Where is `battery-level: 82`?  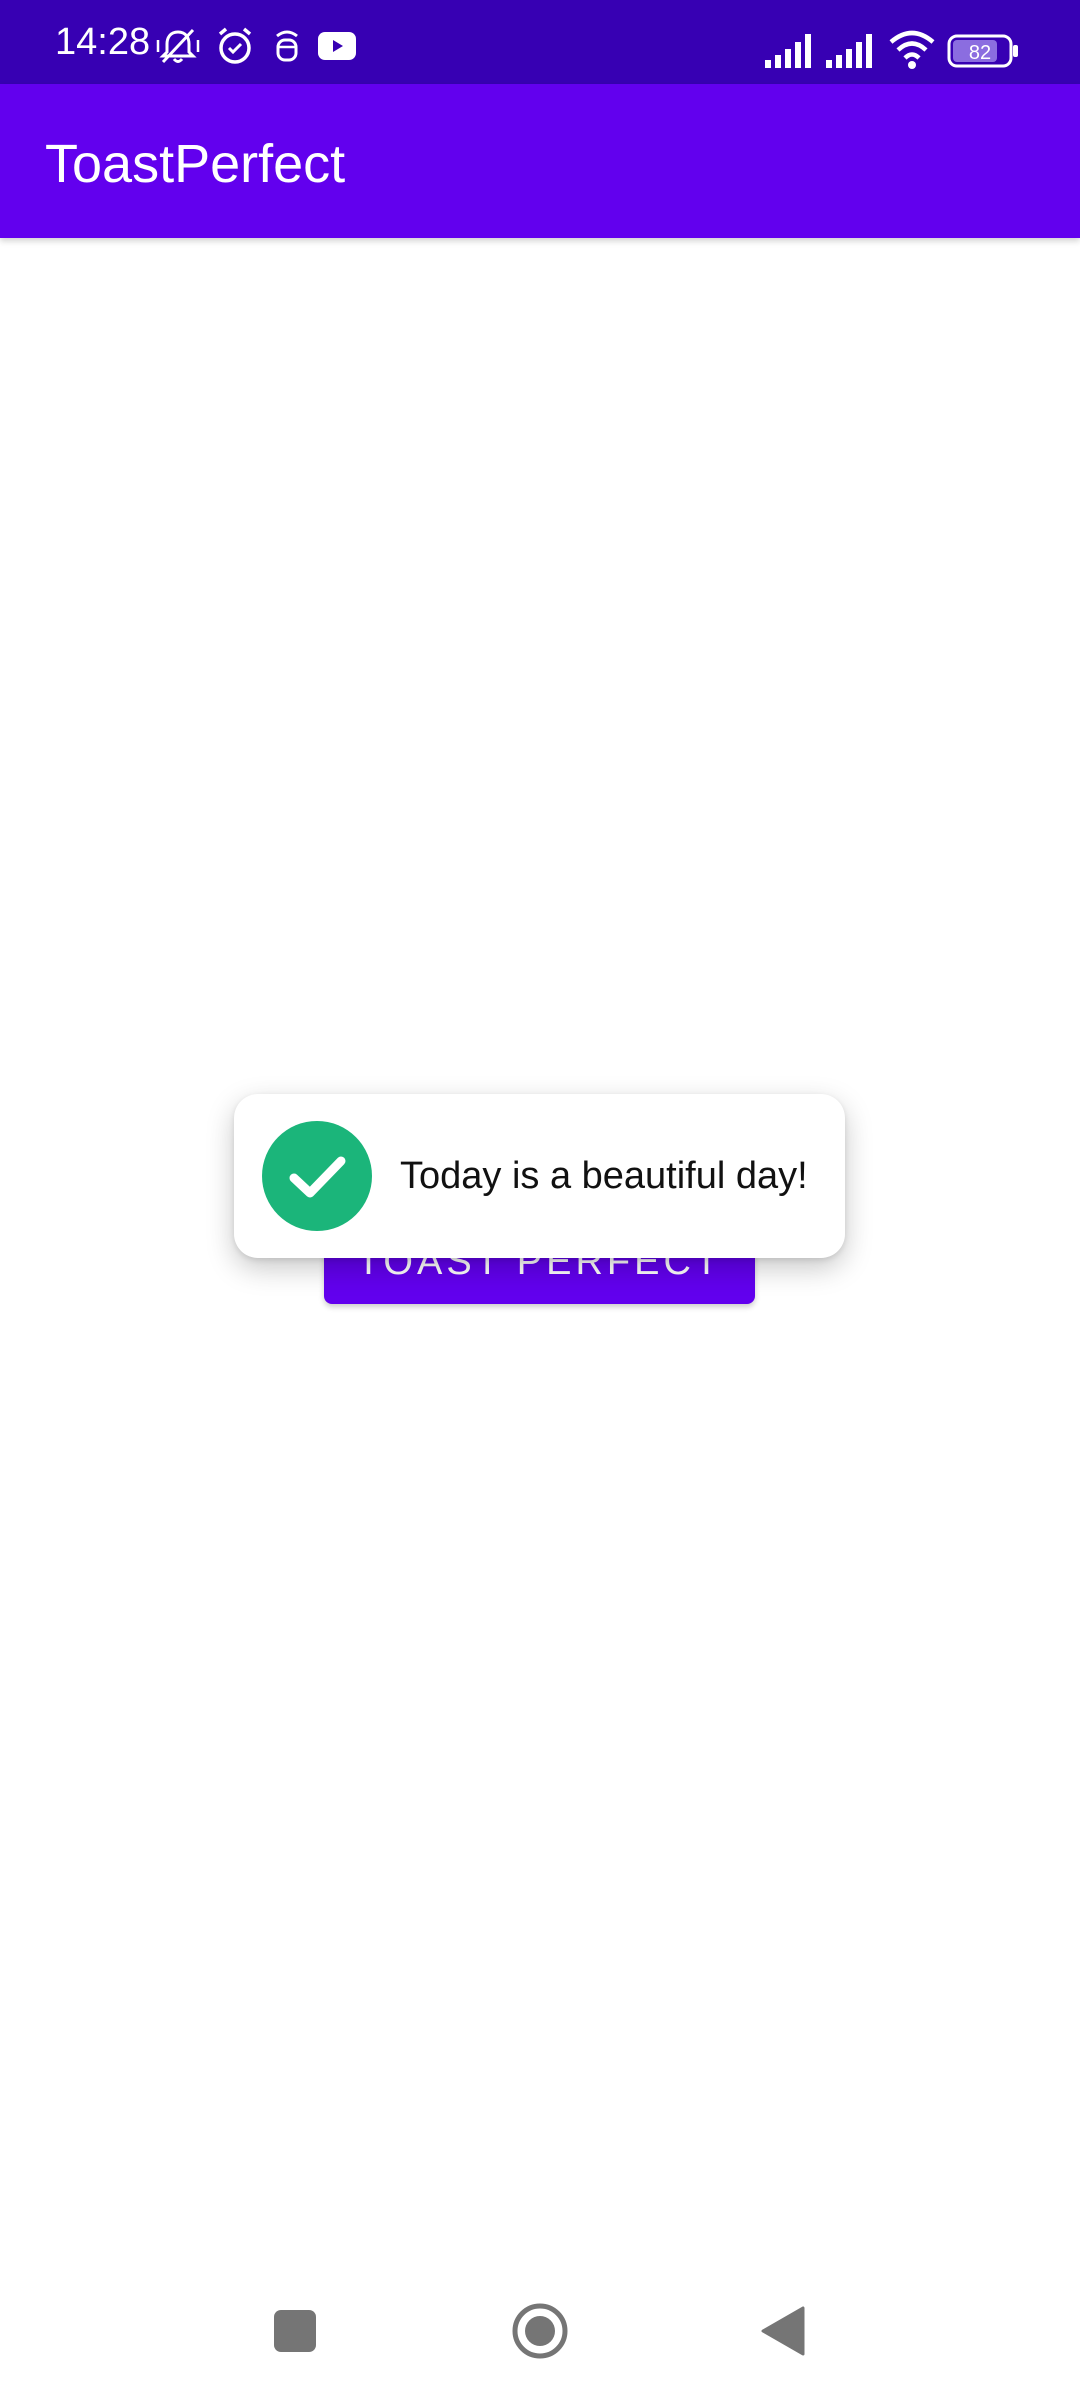 battery-level: 82 is located at coordinates (980, 53).